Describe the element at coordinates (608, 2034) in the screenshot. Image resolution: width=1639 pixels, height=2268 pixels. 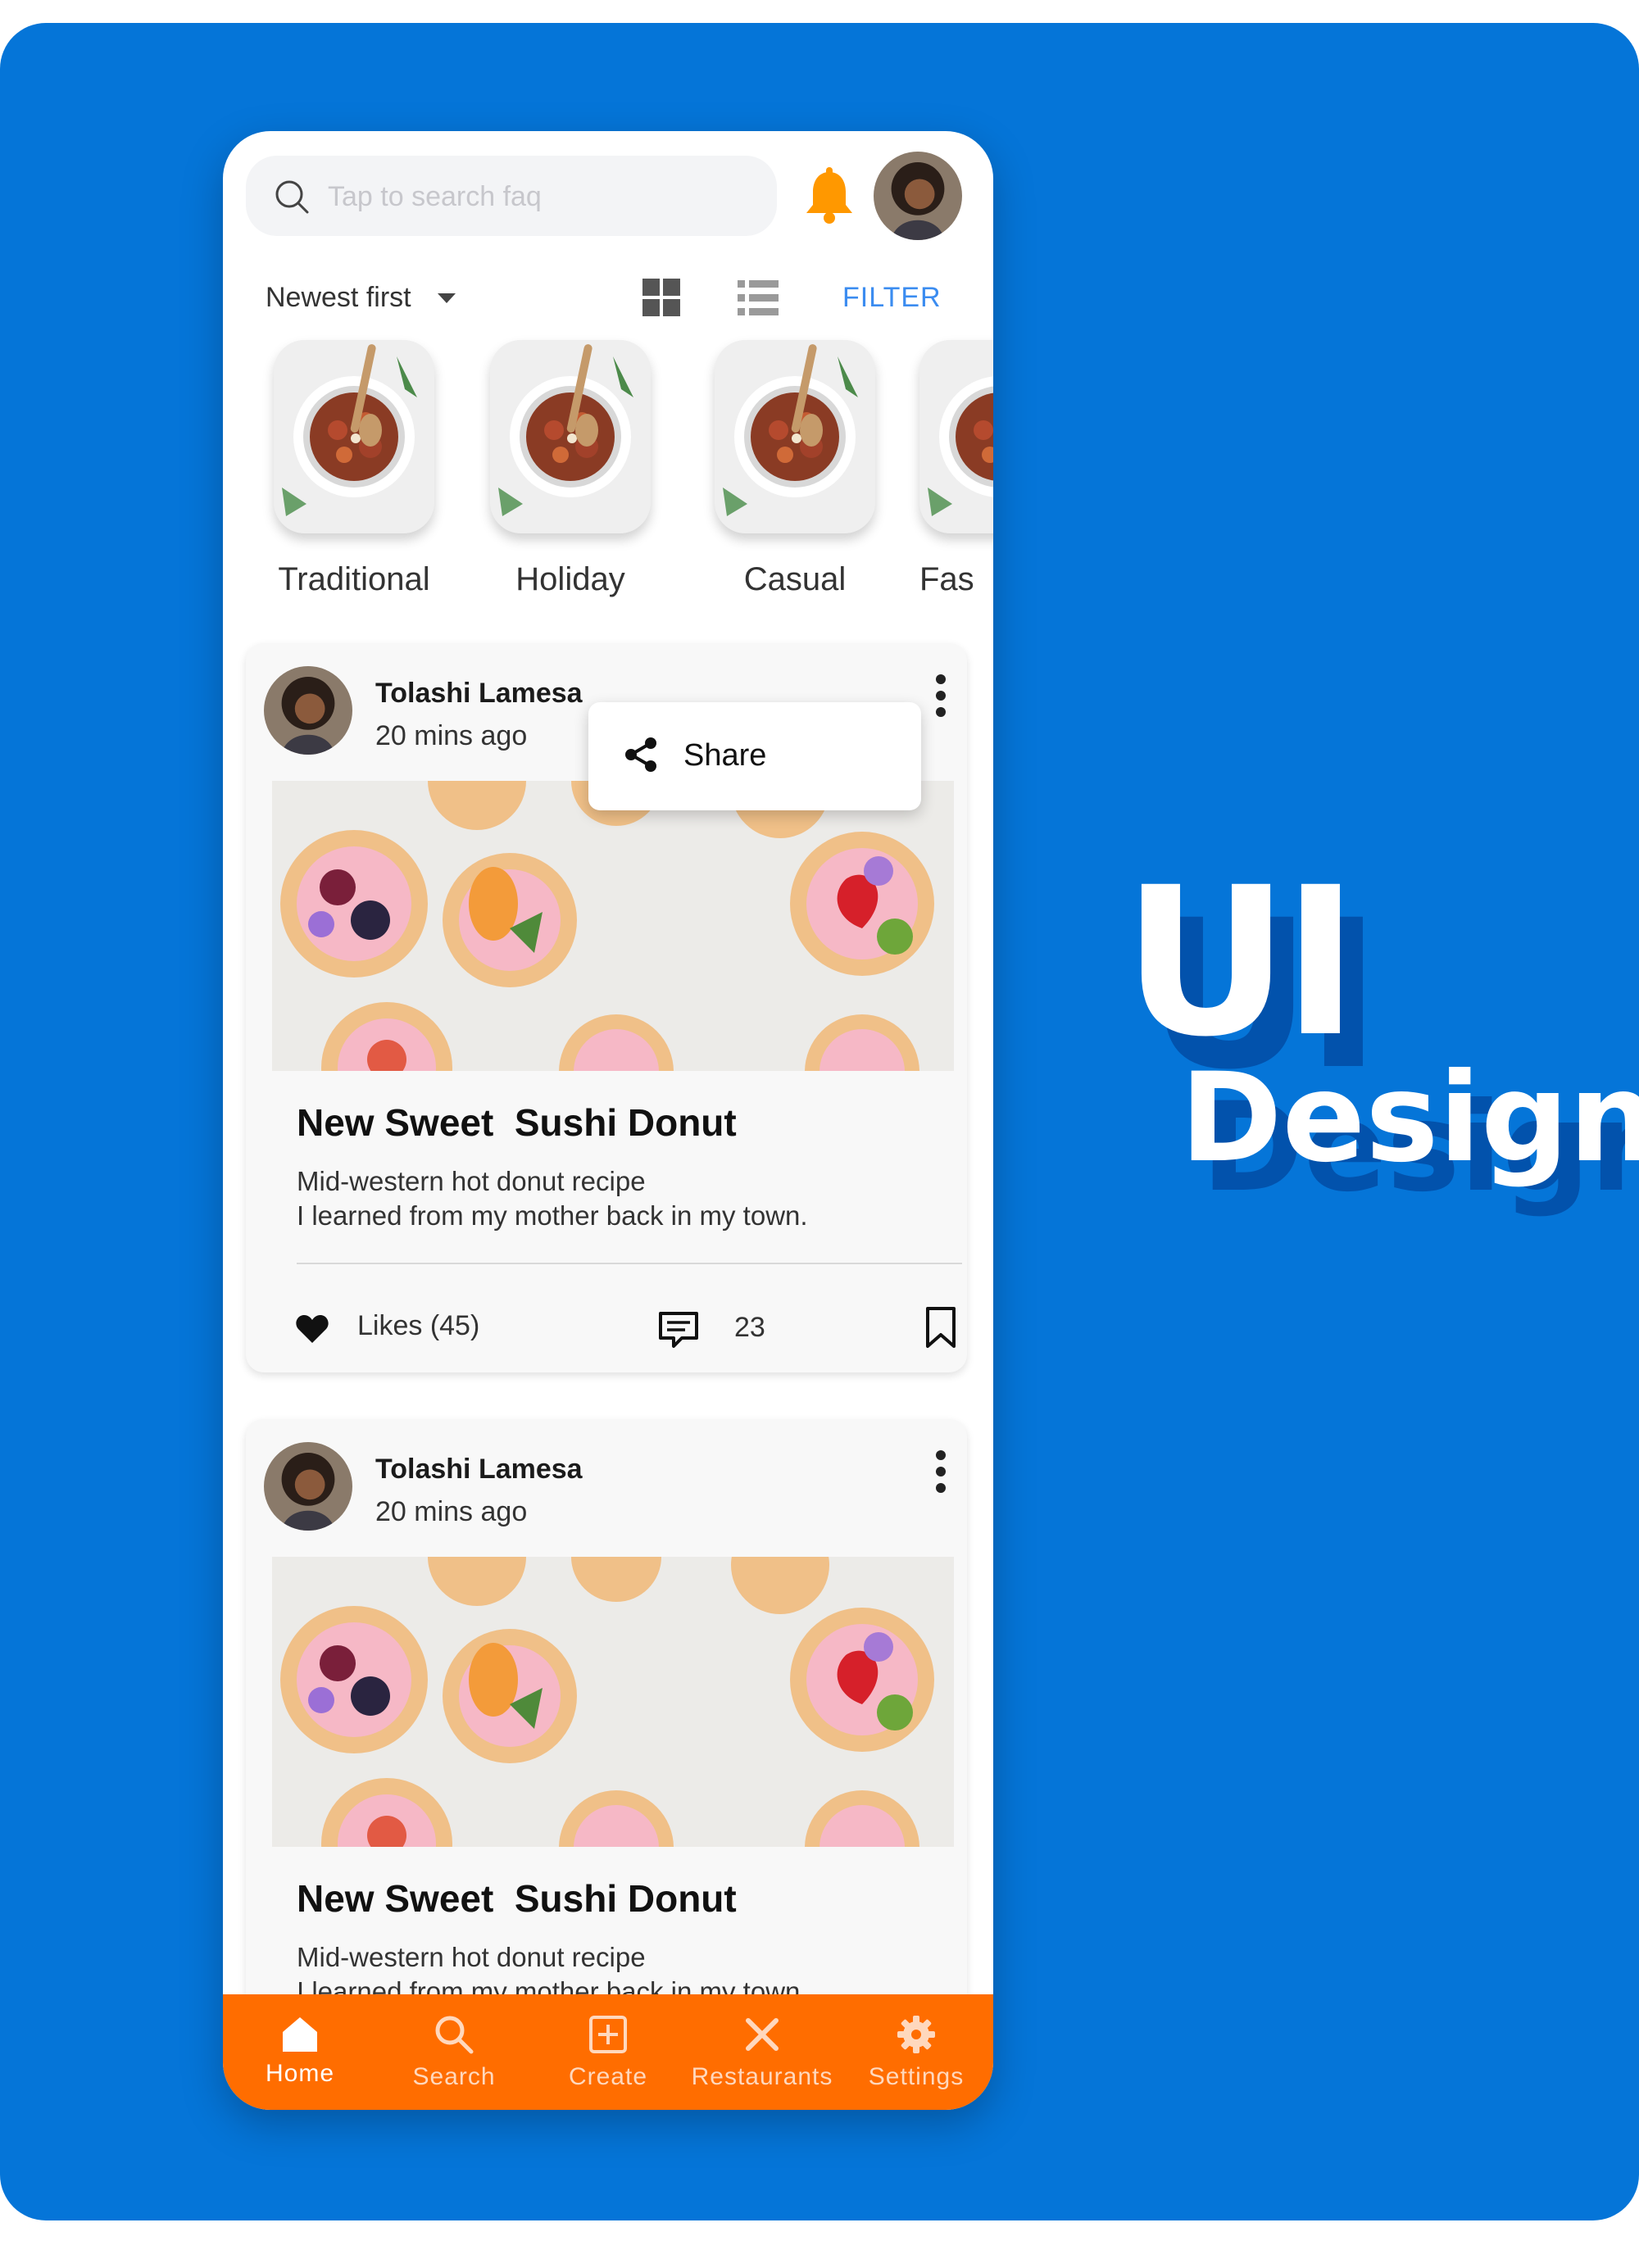
I see `plus-square-icon` at that location.